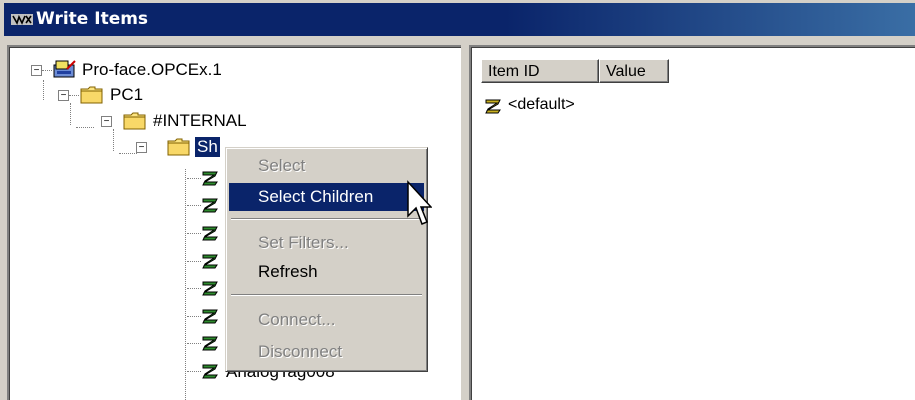 The width and height of the screenshot is (915, 400). I want to click on column-header-value: Value, so click(634, 71).